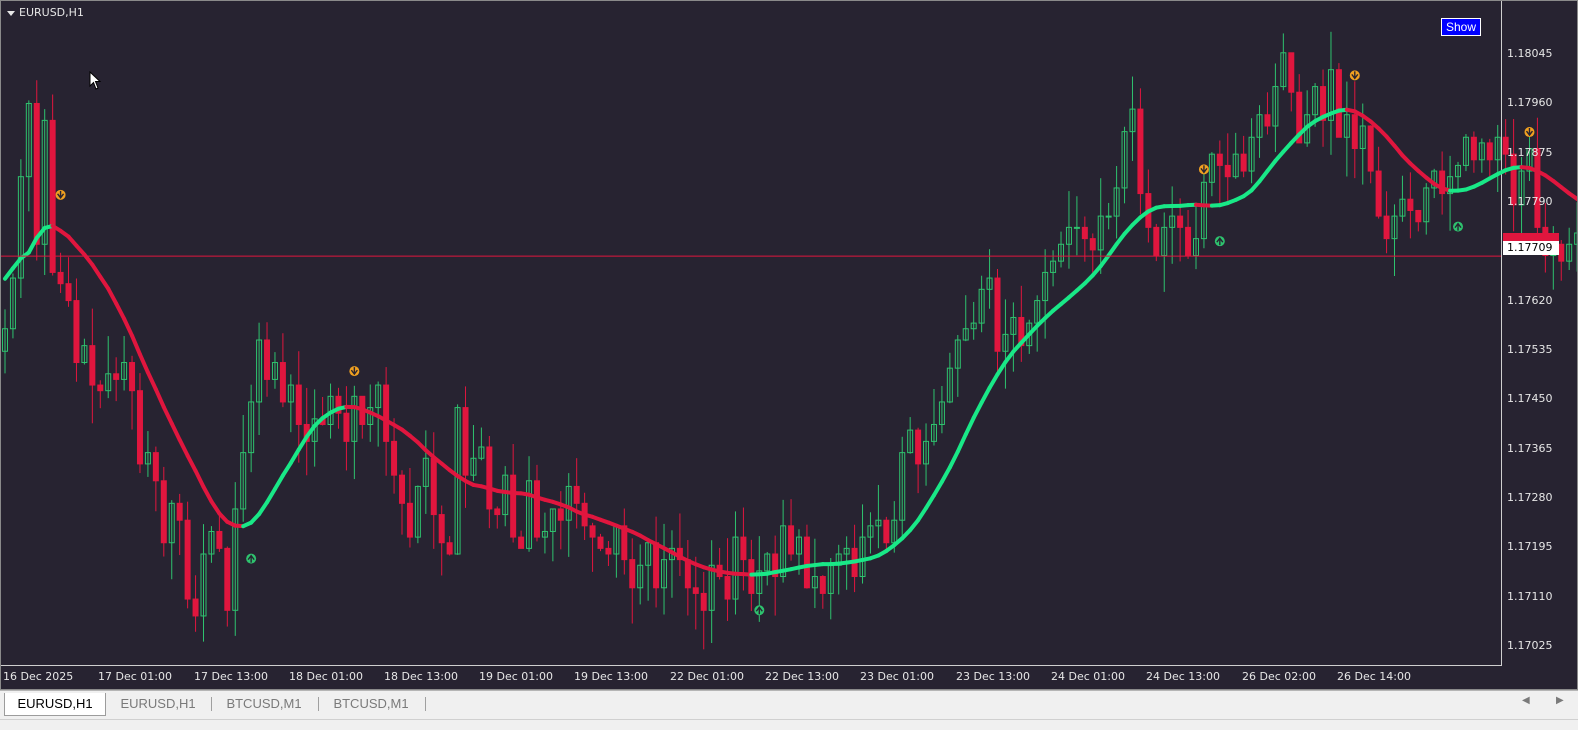  I want to click on price-axis-border, so click(1501, 333).